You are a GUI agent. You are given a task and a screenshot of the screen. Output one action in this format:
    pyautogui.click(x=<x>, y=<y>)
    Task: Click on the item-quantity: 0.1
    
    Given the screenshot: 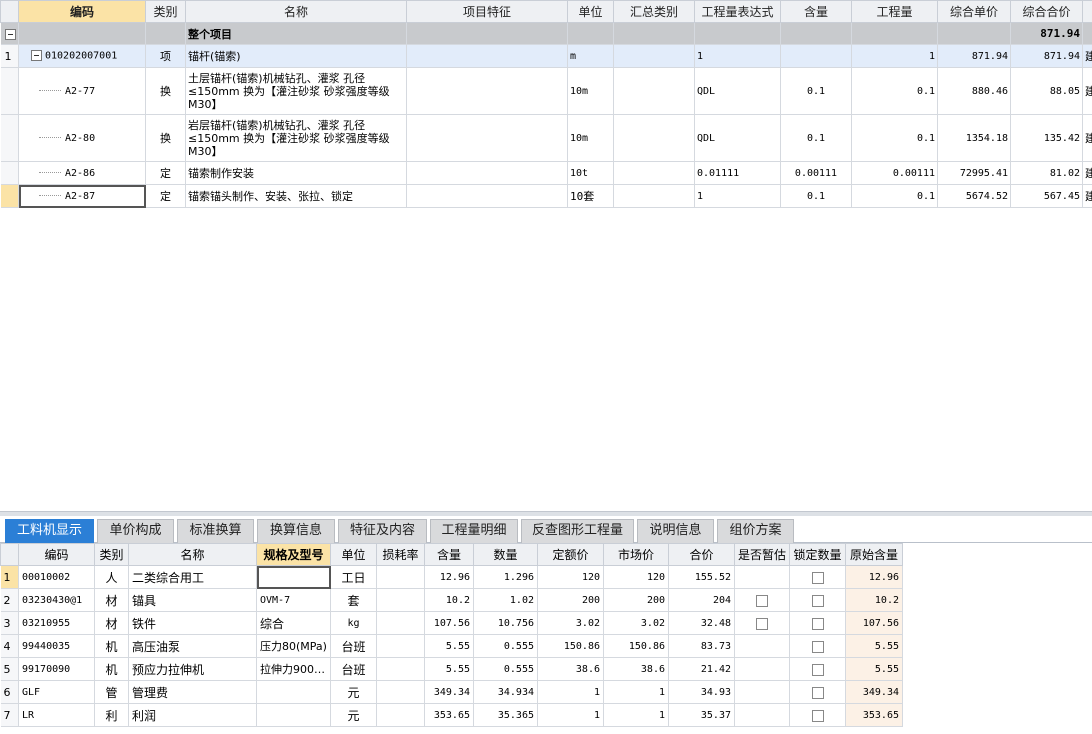 What is the action you would take?
    pyautogui.click(x=894, y=91)
    